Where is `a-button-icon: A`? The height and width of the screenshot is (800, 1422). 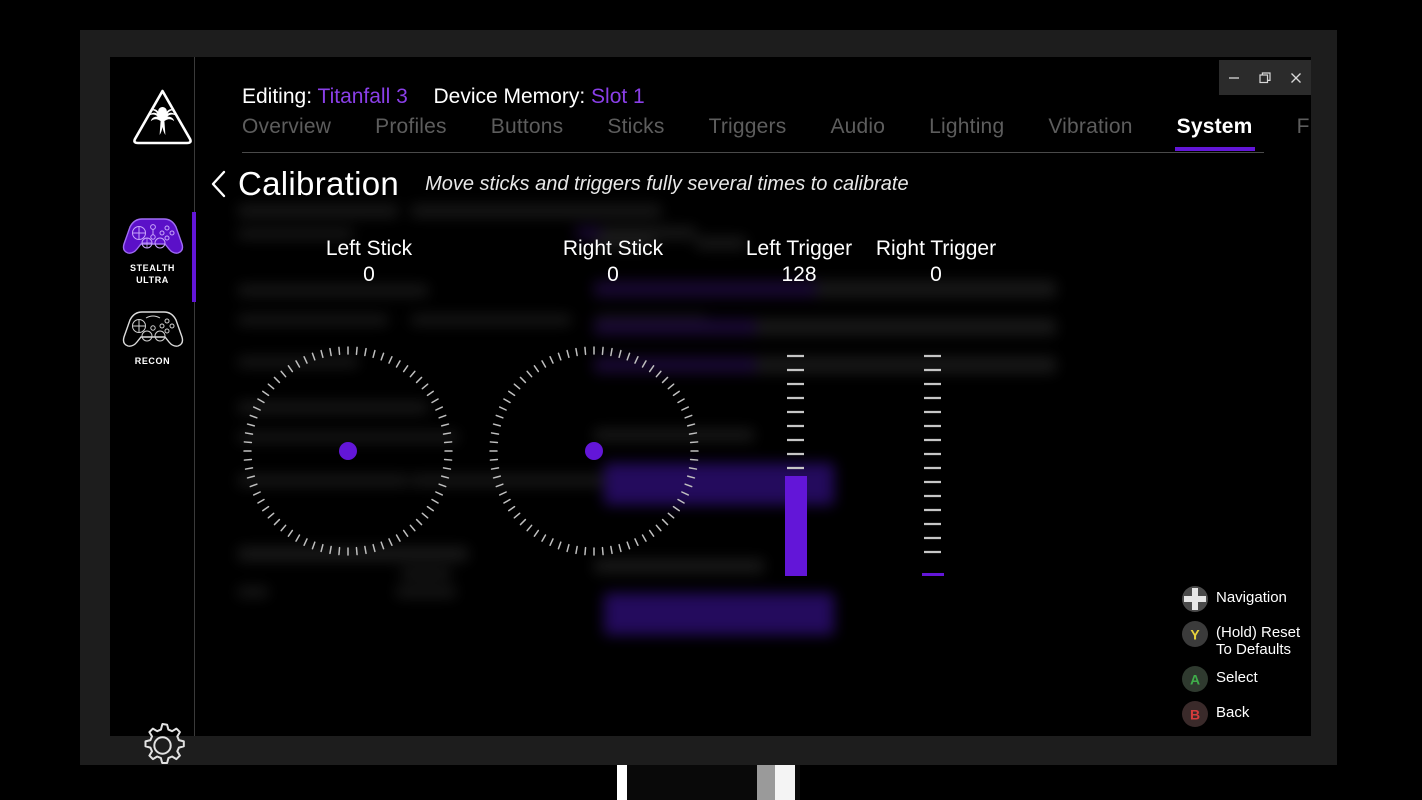 a-button-icon: A is located at coordinates (1195, 679).